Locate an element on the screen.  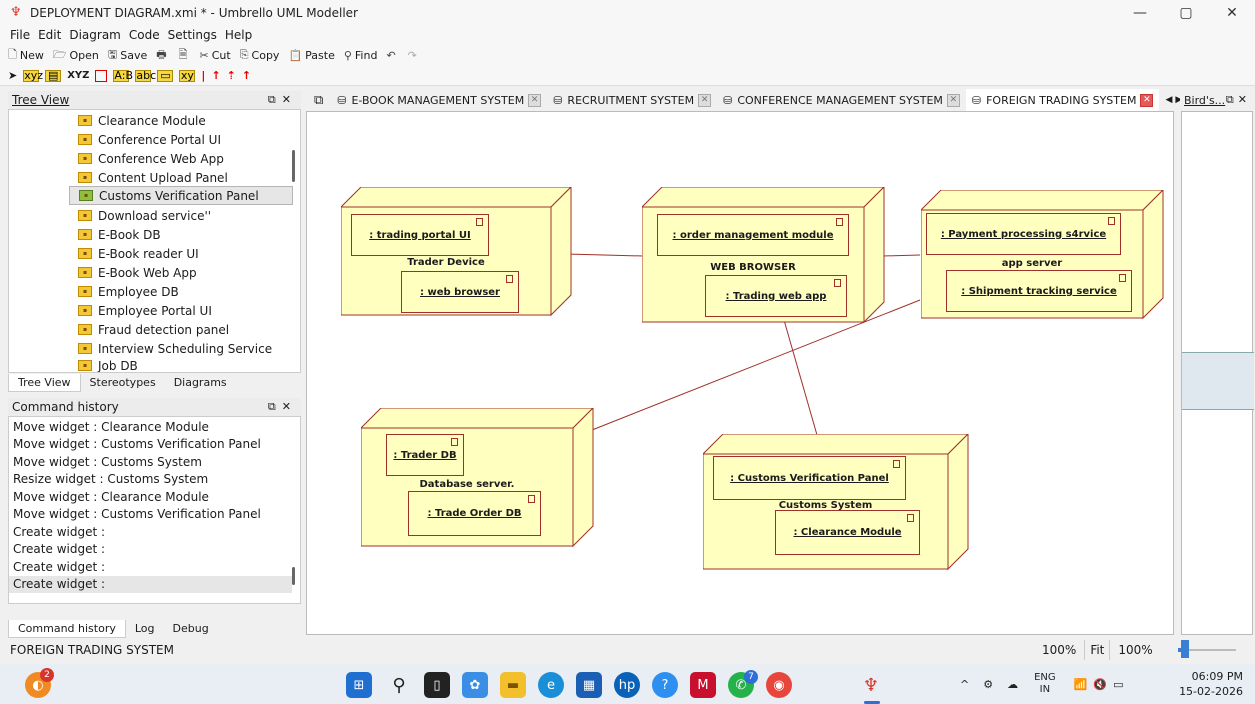
text-tool-icon: XYZ is located at coordinates (78, 75).